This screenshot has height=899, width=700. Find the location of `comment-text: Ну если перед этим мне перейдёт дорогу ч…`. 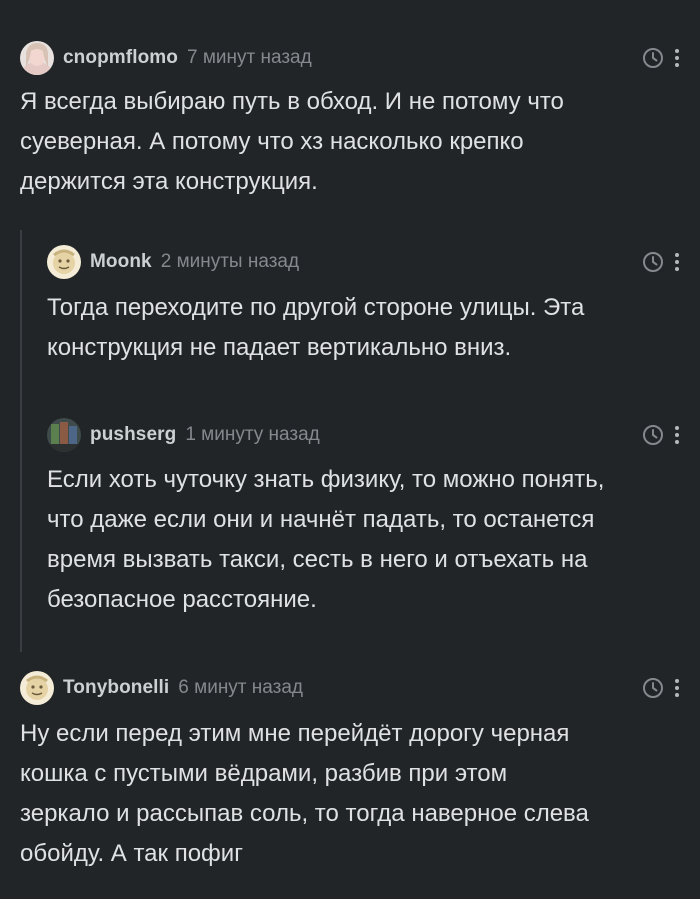

comment-text: Ну если перед этим мне перейдёт дорогу ч… is located at coordinates (304, 793).